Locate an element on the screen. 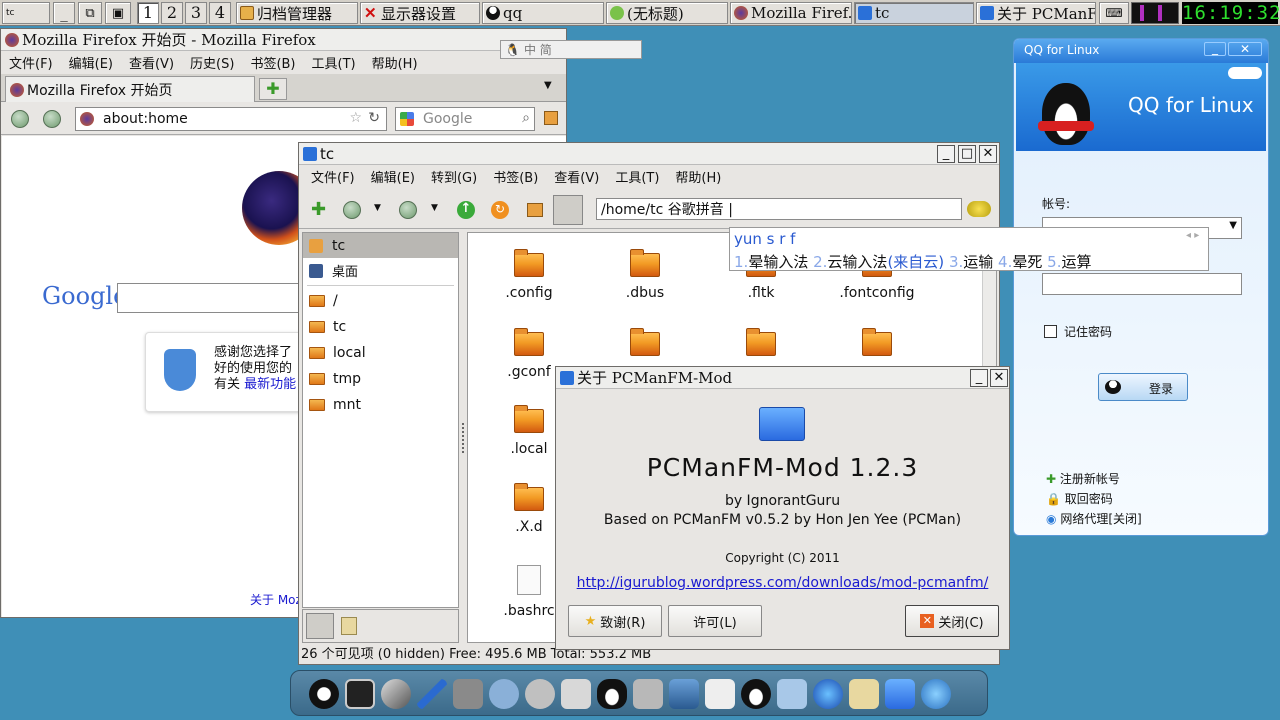 The height and width of the screenshot is (720, 1280). printer-icon is located at coordinates (648, 694).